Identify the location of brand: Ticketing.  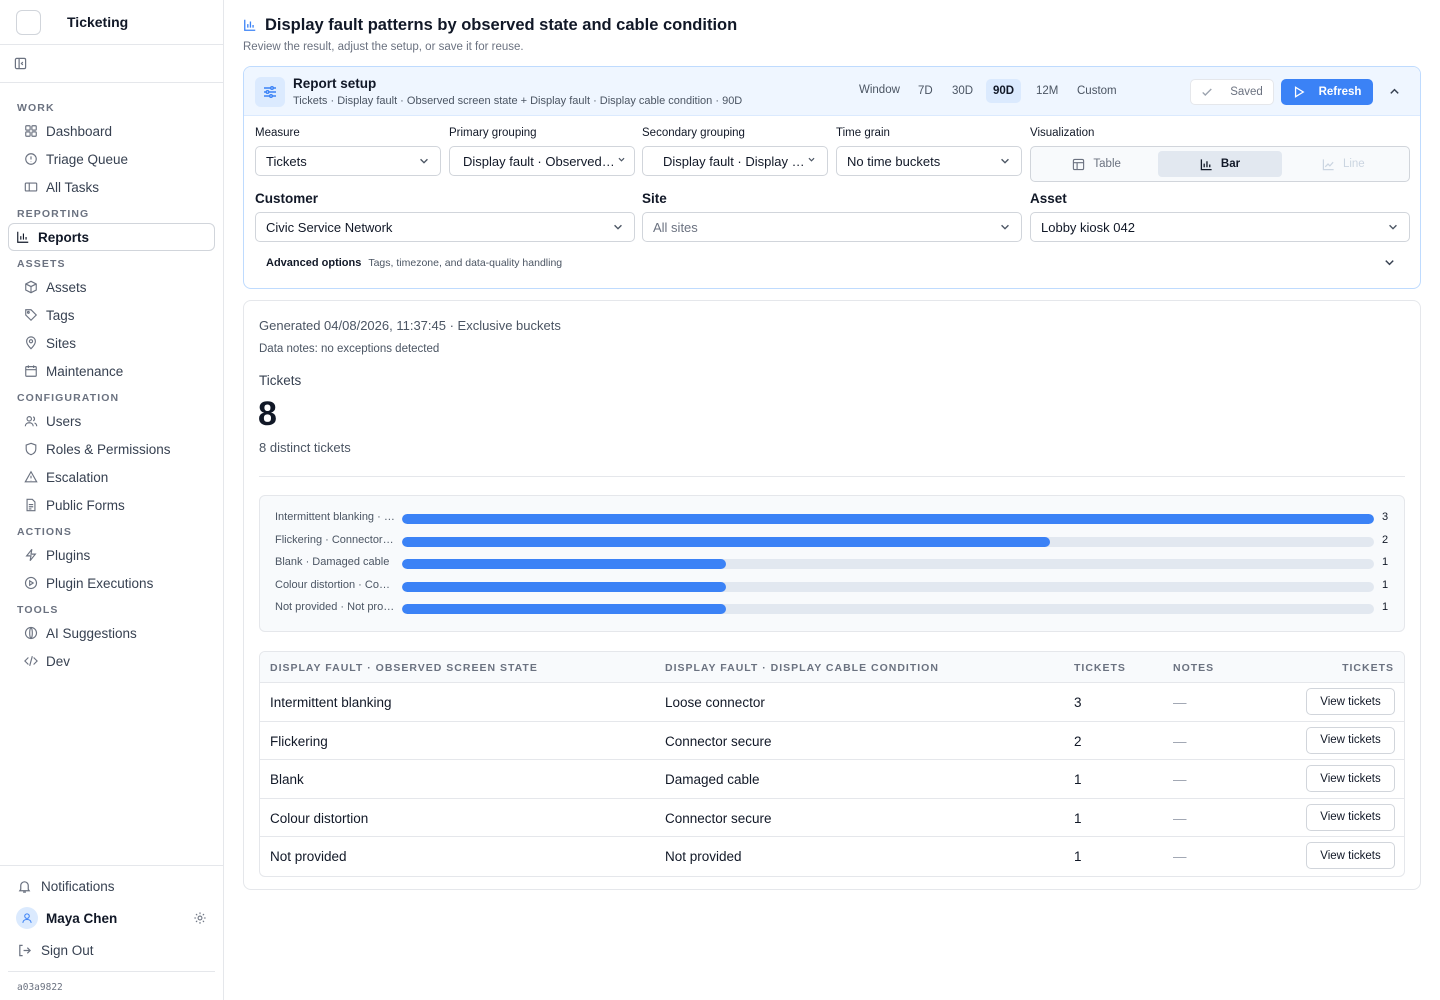
(111, 22).